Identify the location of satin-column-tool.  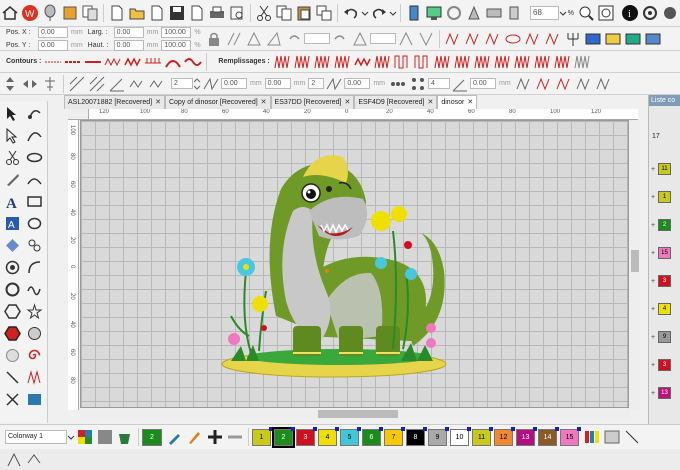
(34, 377).